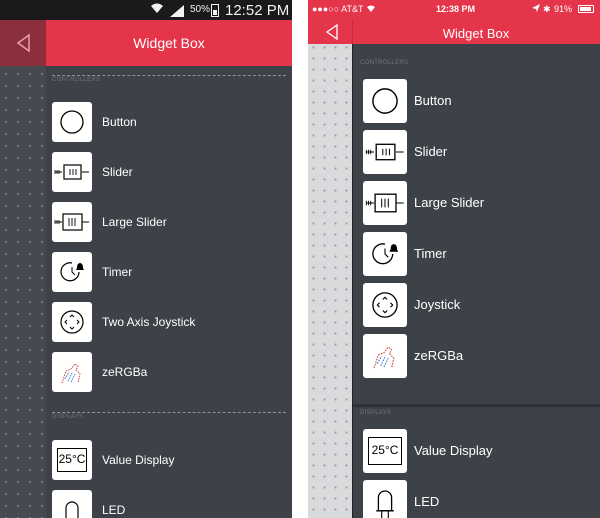 The width and height of the screenshot is (600, 518). What do you see at coordinates (177, 11) in the screenshot?
I see `signal-icon` at bounding box center [177, 11].